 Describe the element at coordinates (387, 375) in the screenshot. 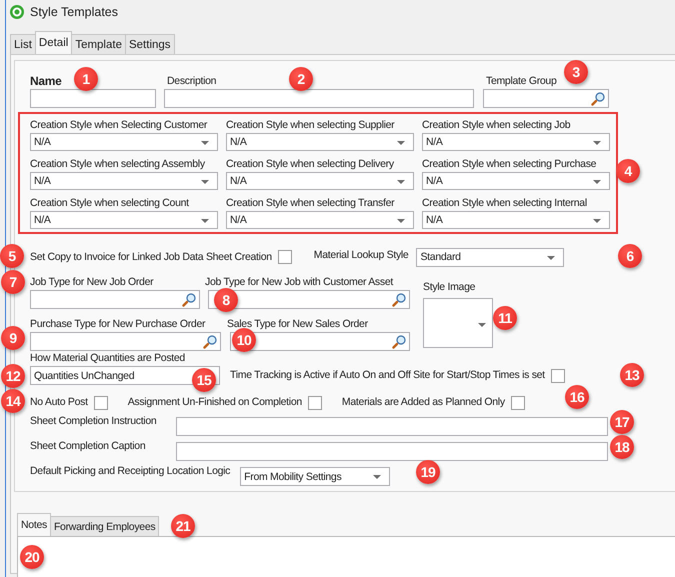

I see `field-label: Time Tracking is Active if Auto On and Off Site for Start/Stop Times is set` at that location.